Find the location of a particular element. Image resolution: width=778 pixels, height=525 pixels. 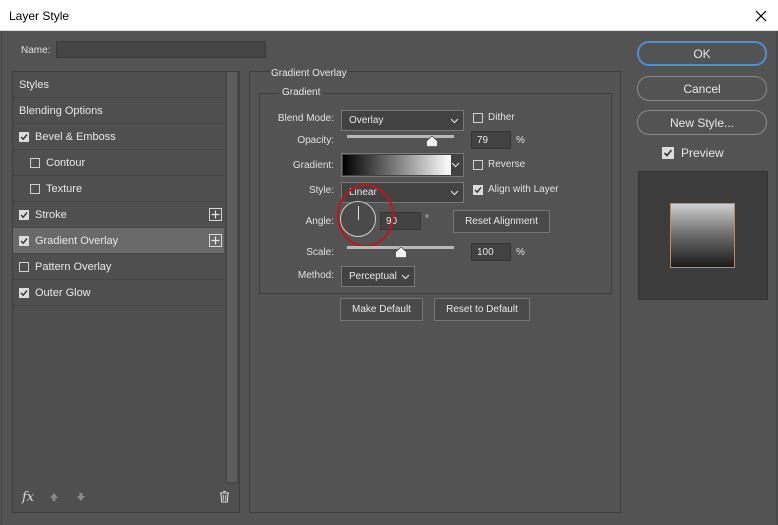

scale-input: 100 is located at coordinates (491, 252).